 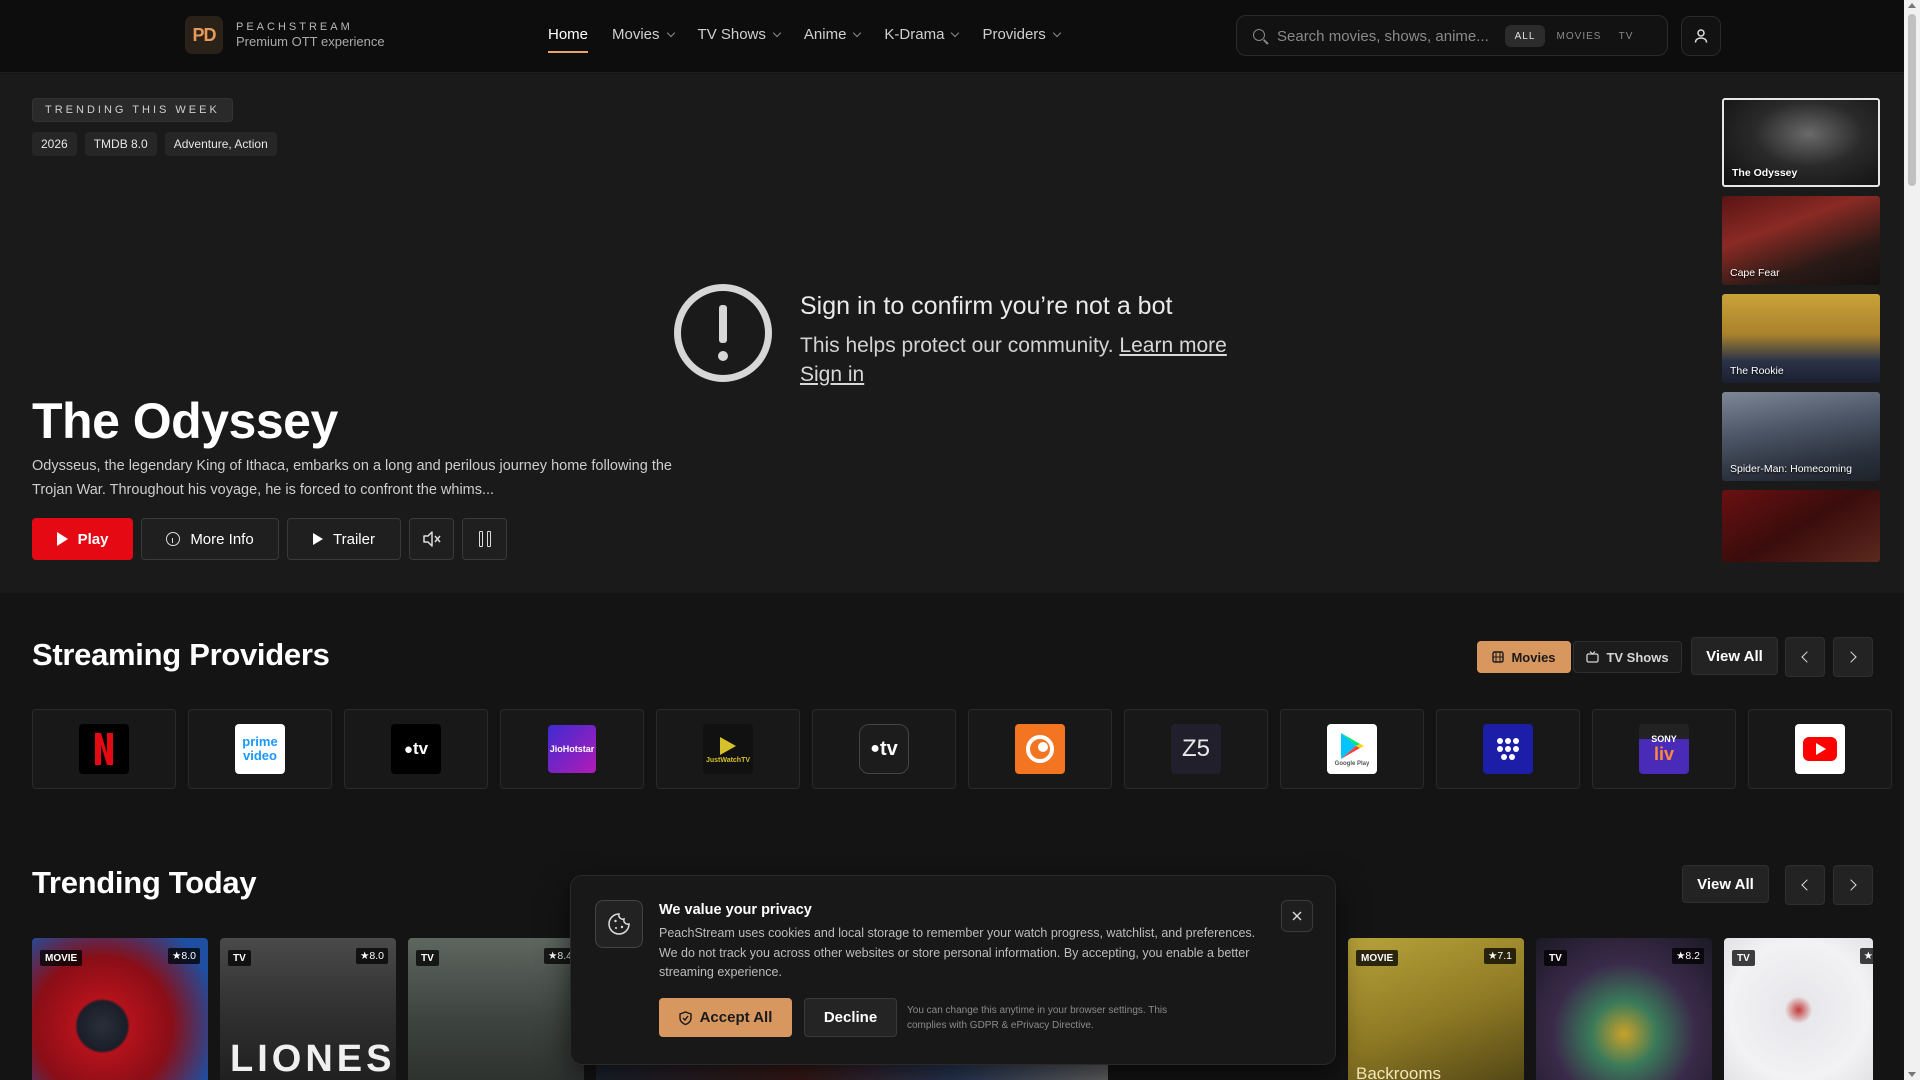 What do you see at coordinates (1387, 36) in the screenshot?
I see `search-input` at bounding box center [1387, 36].